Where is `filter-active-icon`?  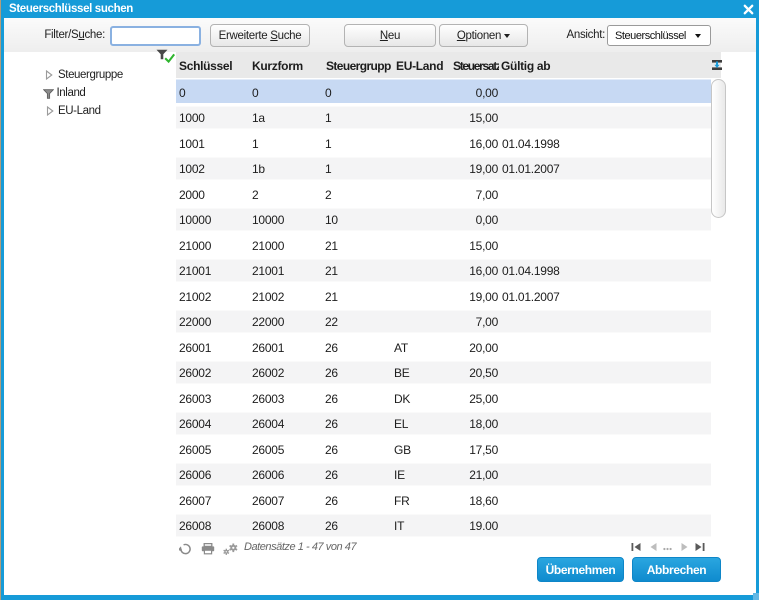
filter-active-icon is located at coordinates (166, 56).